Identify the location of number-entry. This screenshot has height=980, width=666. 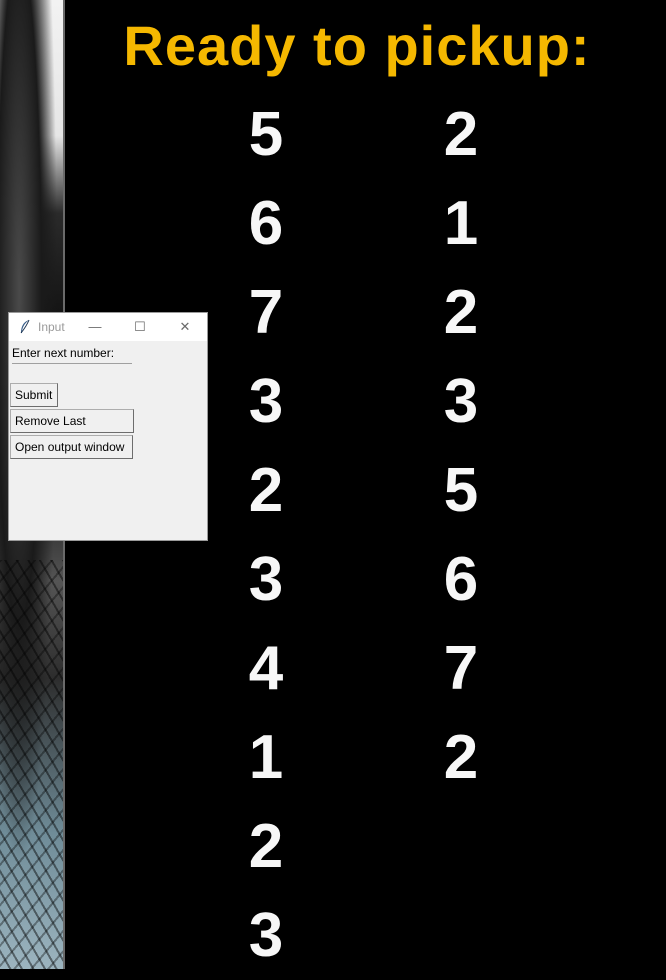
(72, 362).